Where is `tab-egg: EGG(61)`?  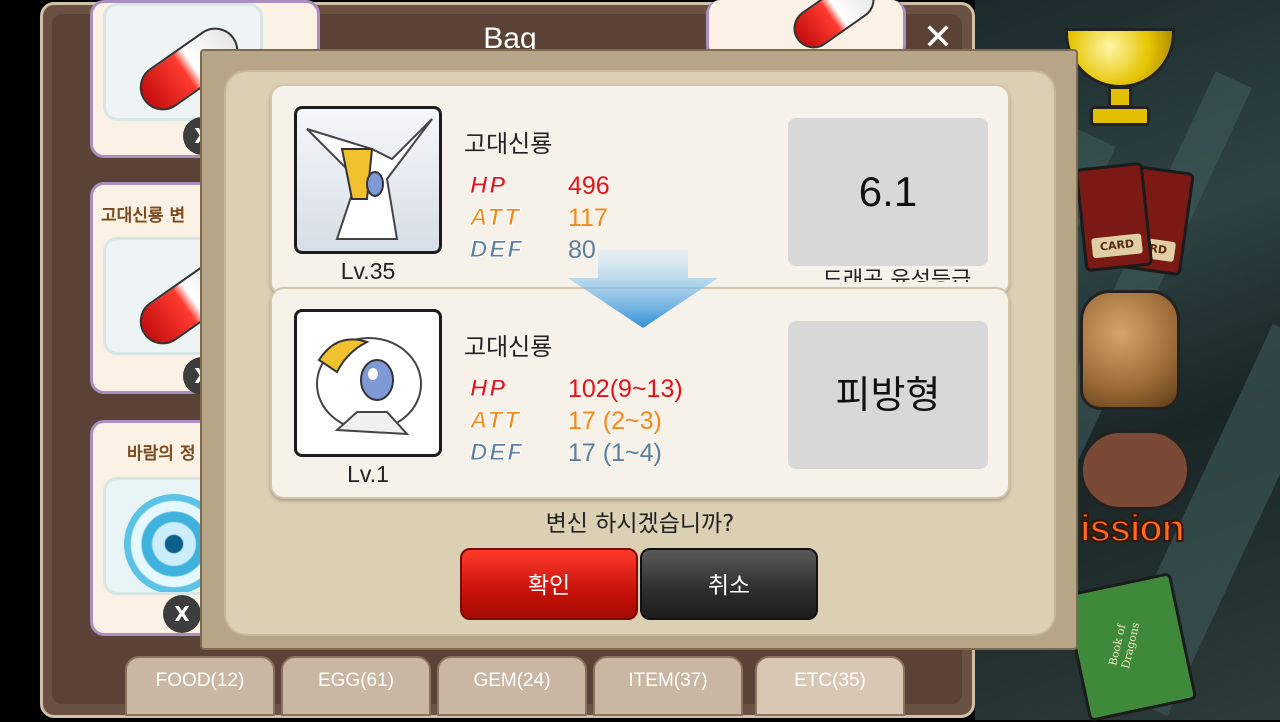 tab-egg: EGG(61) is located at coordinates (356, 686).